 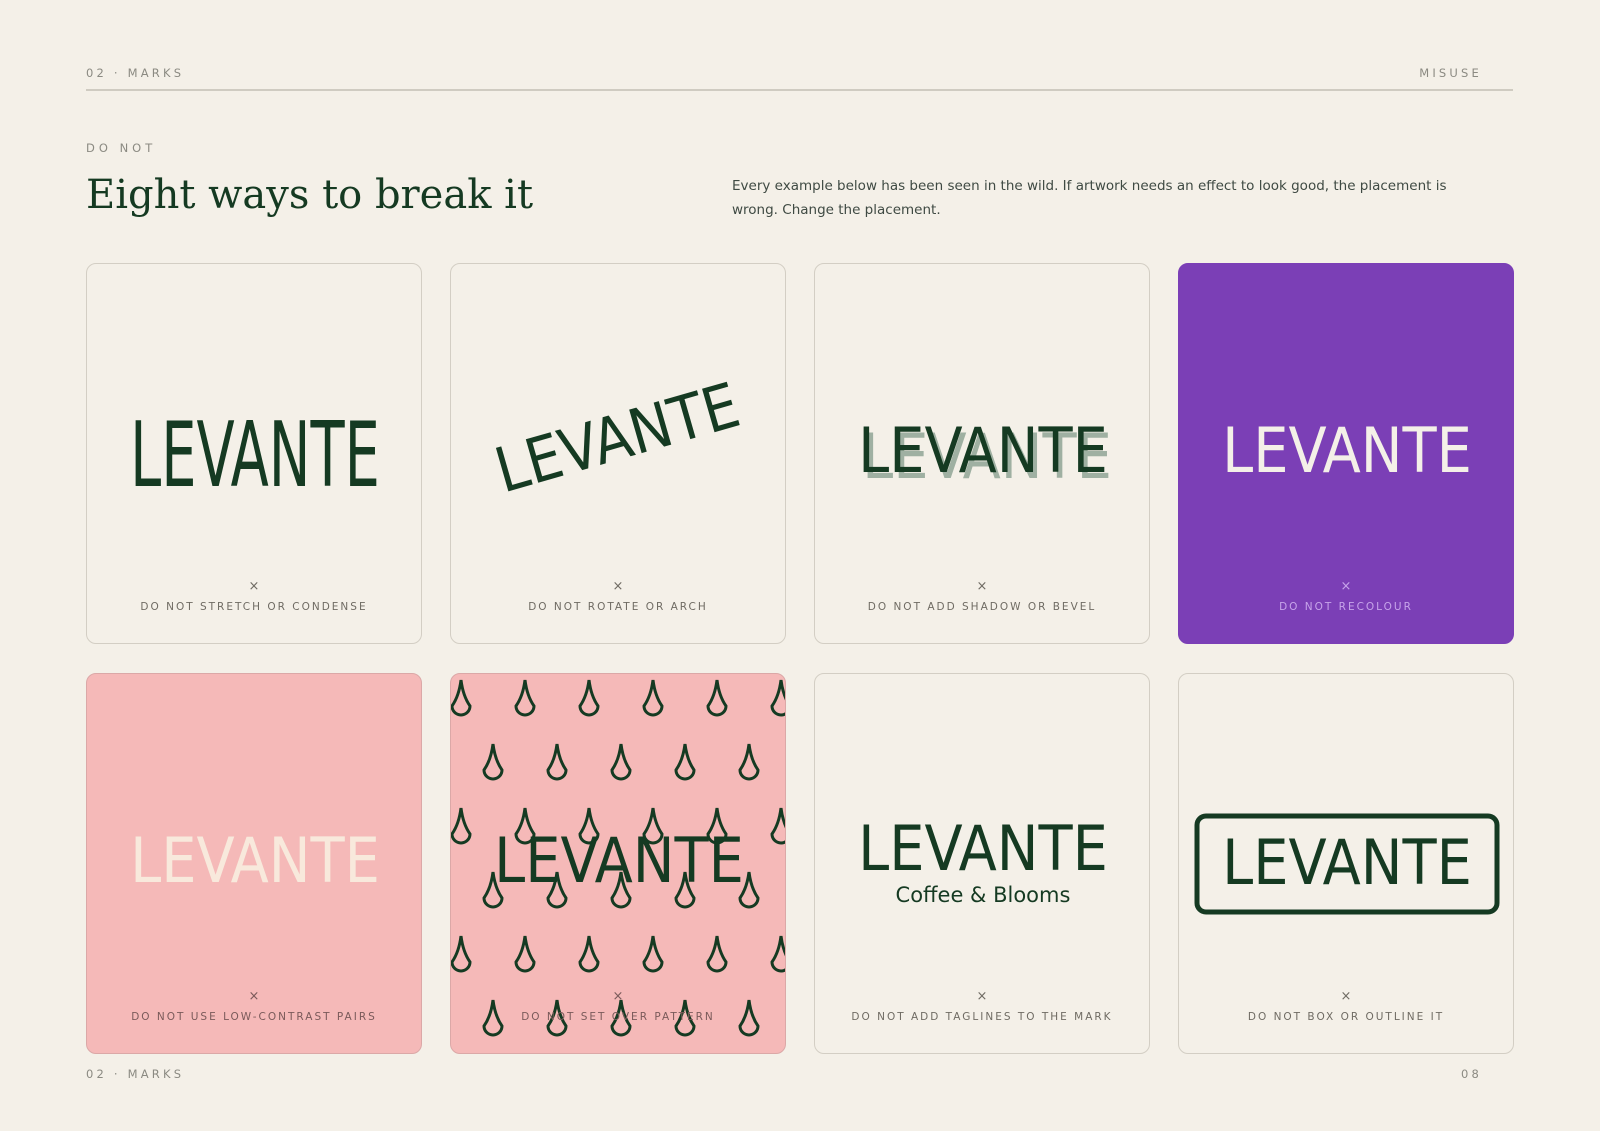 I want to click on card-caption: DO NOT RECOLOUR, so click(x=1346, y=607).